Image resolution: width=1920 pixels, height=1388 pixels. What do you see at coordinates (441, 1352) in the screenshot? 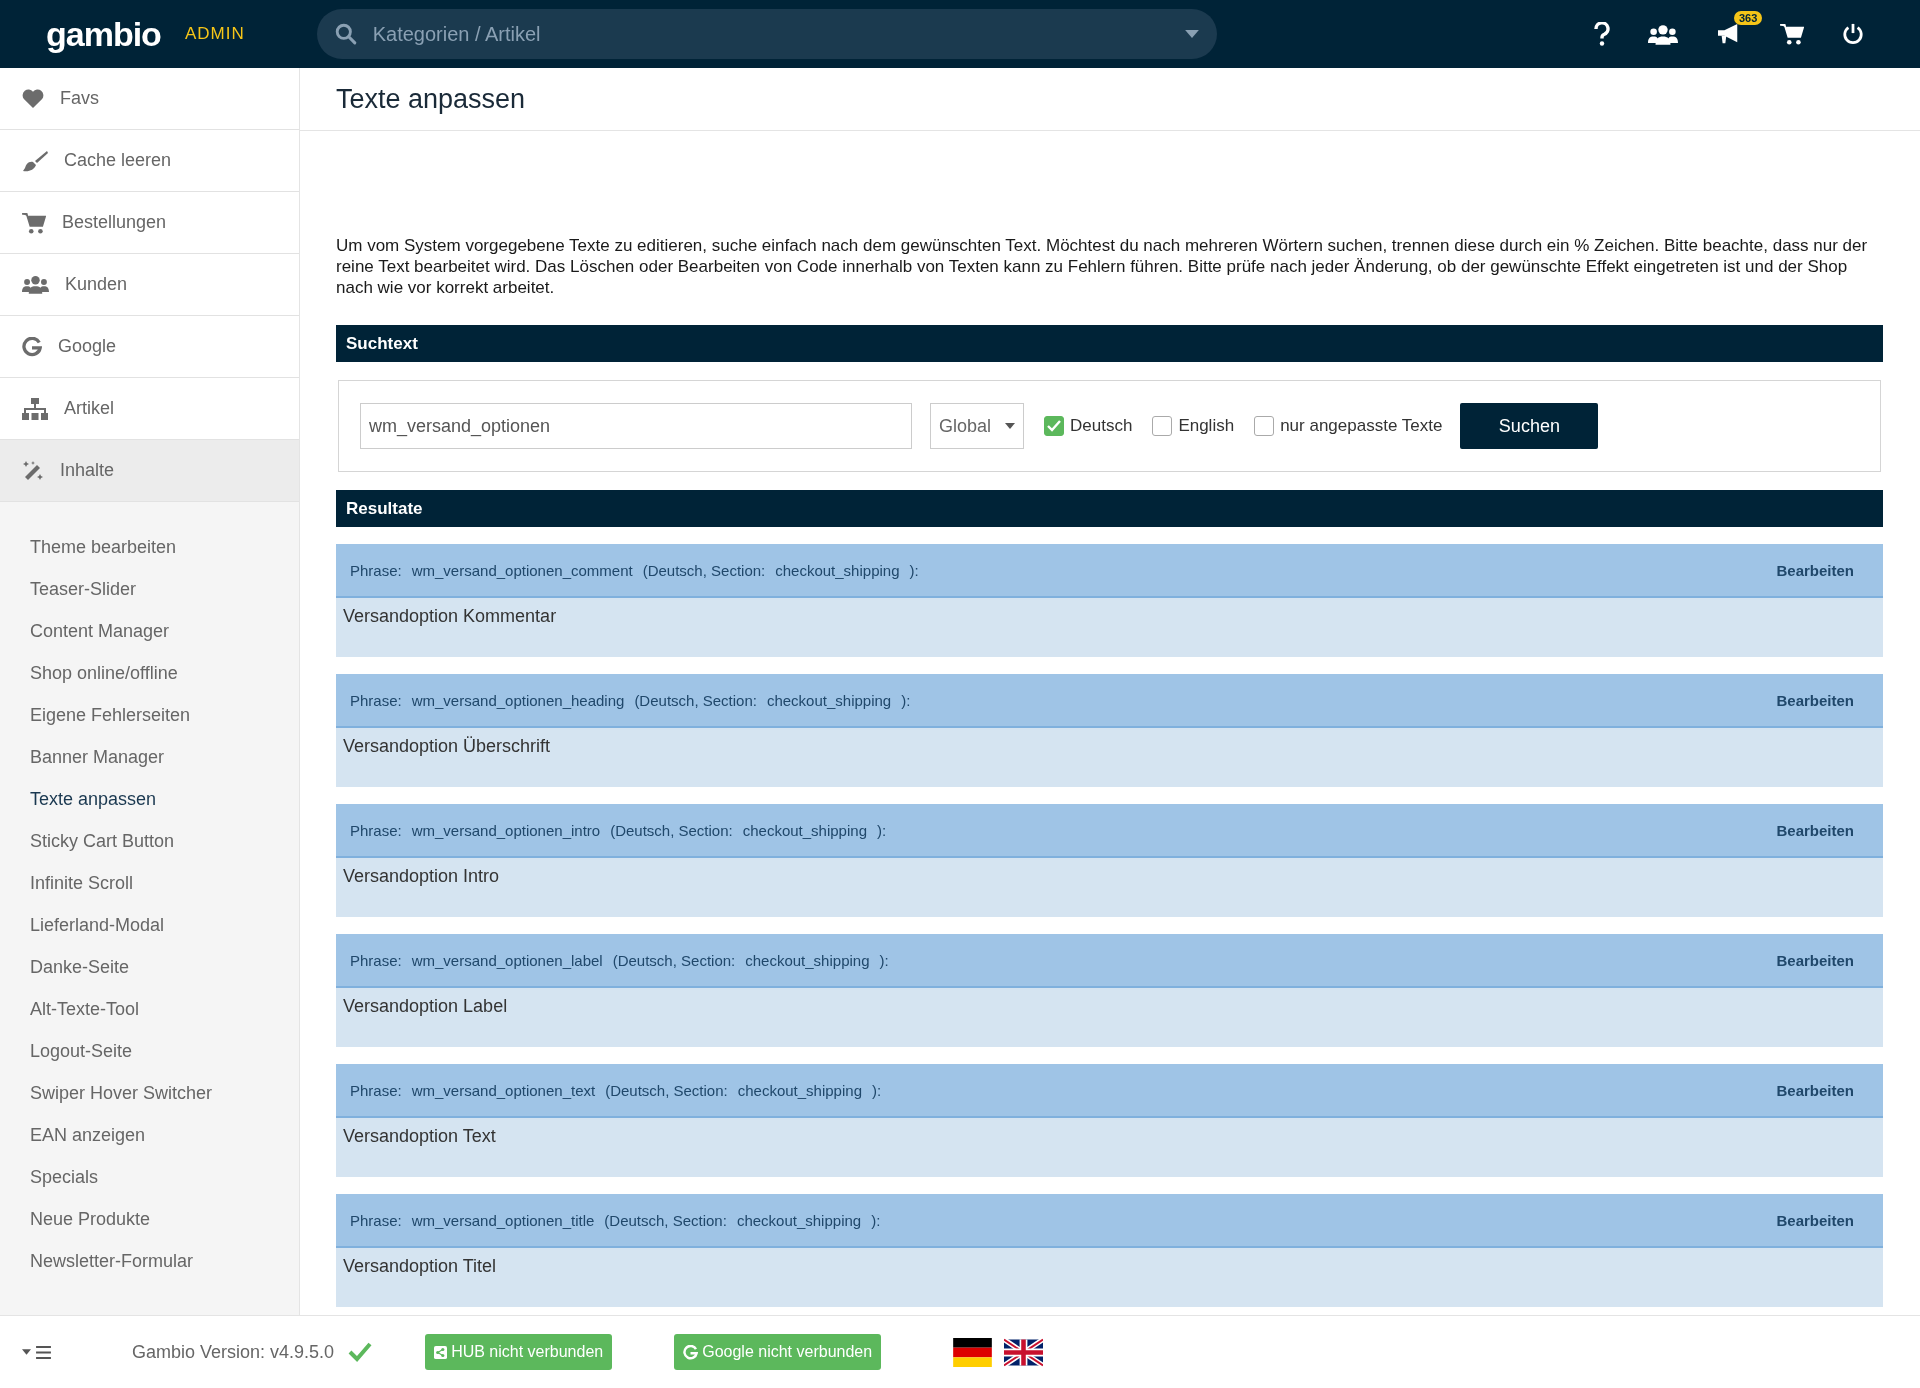
I see `share-icon` at bounding box center [441, 1352].